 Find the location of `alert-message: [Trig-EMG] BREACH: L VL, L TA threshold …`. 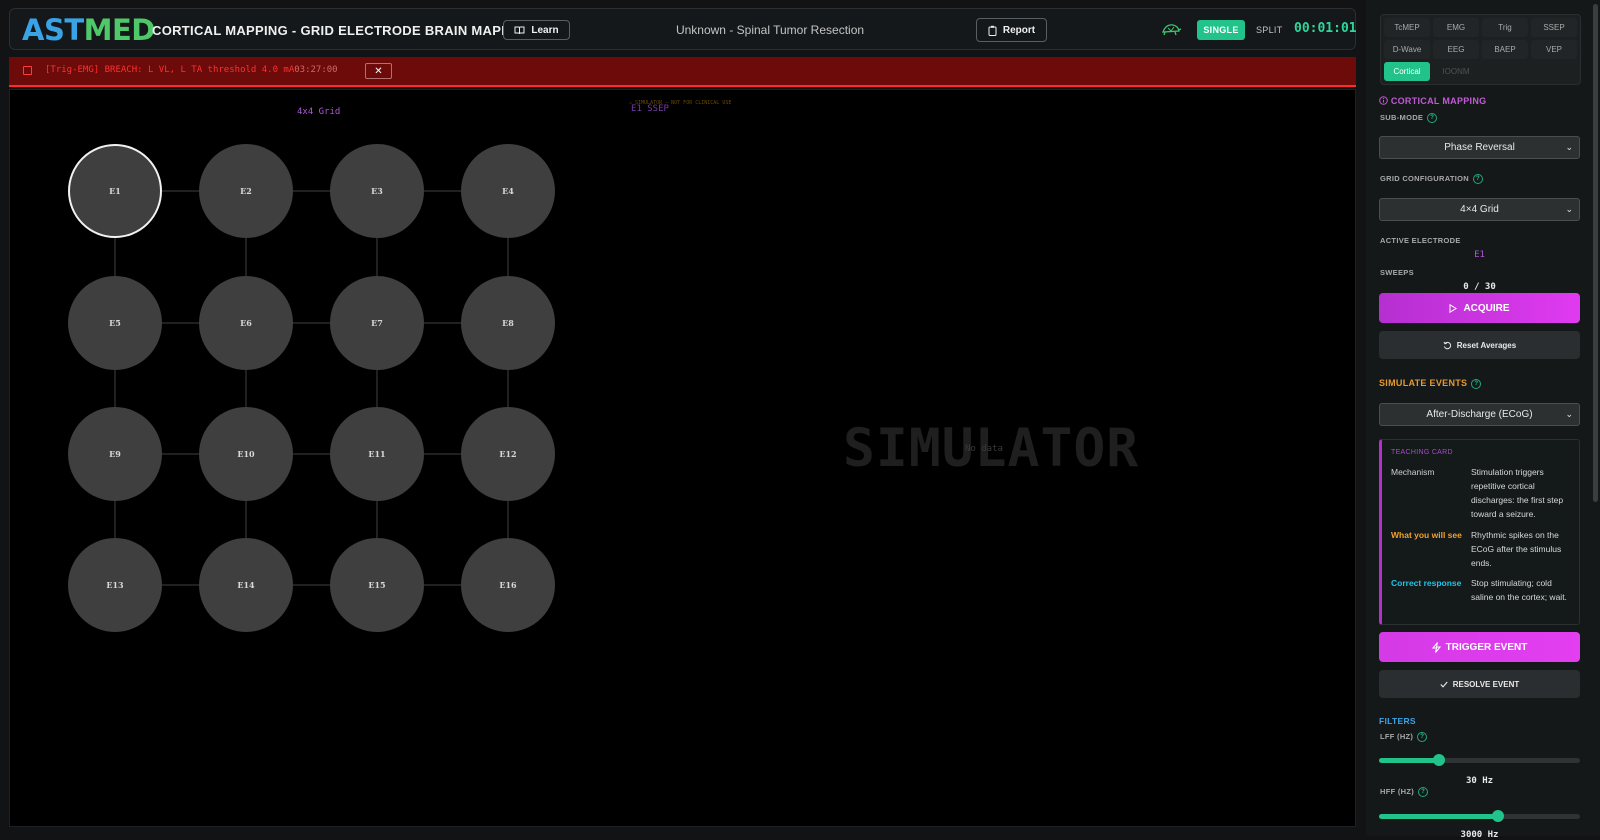

alert-message: [Trig-EMG] BREACH: L VL, L TA threshold … is located at coordinates (191, 70).